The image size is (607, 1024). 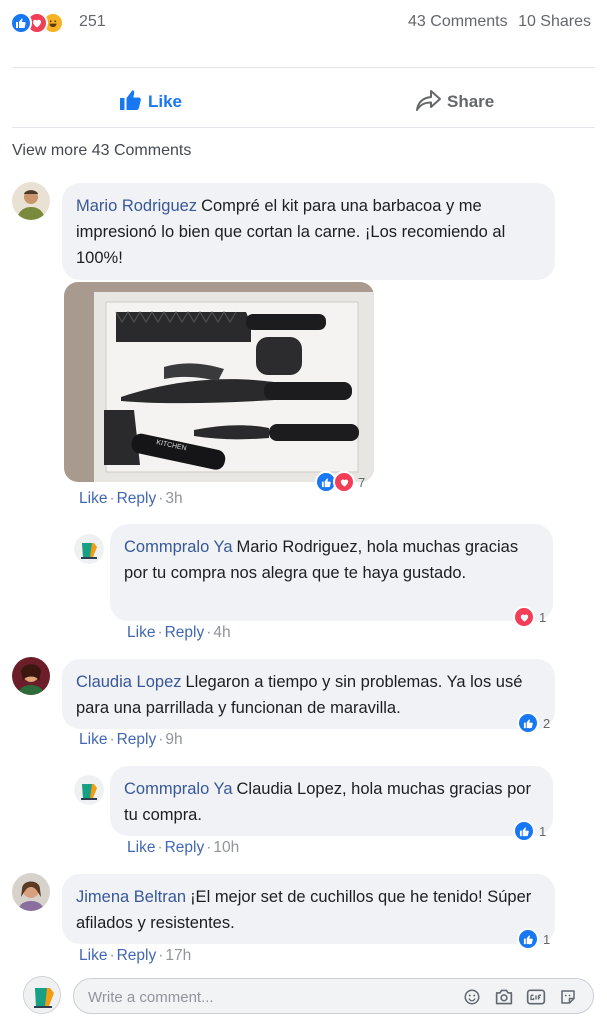 I want to click on view-more-comments-link: View more 43 Comments, so click(x=101, y=151).